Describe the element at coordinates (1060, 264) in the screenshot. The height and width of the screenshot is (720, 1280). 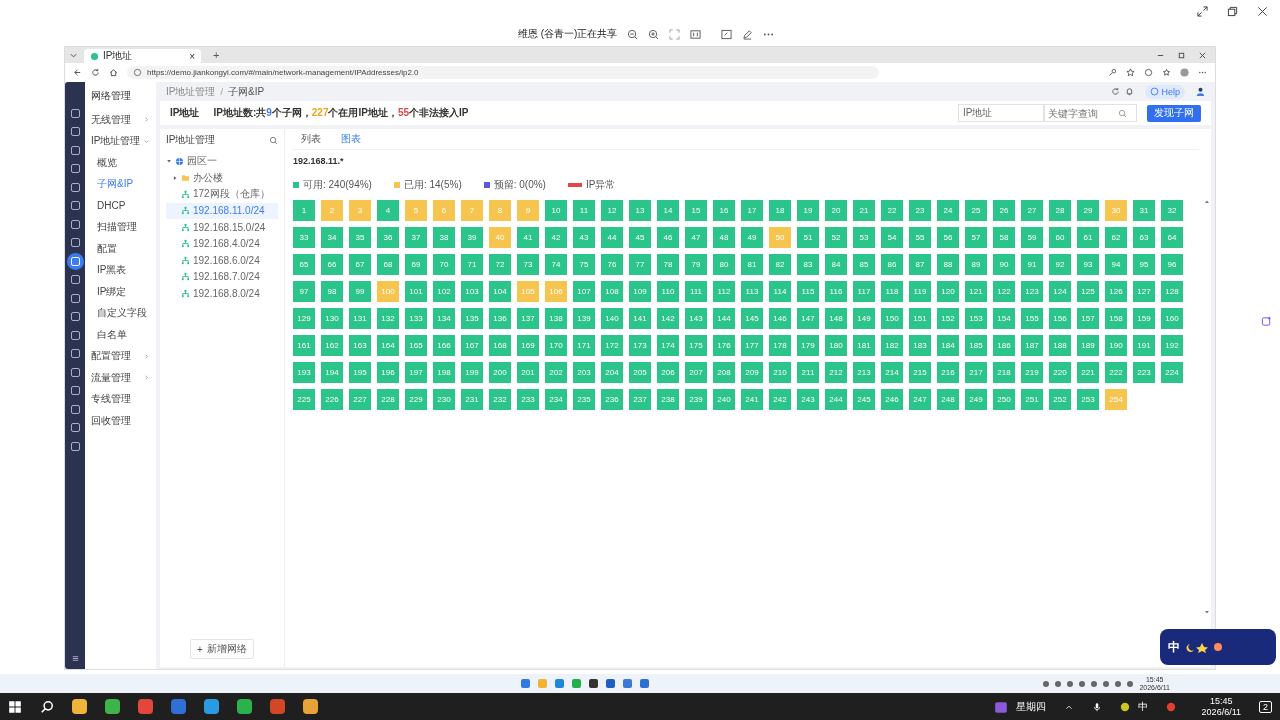
I see `ip-cell: 92` at that location.